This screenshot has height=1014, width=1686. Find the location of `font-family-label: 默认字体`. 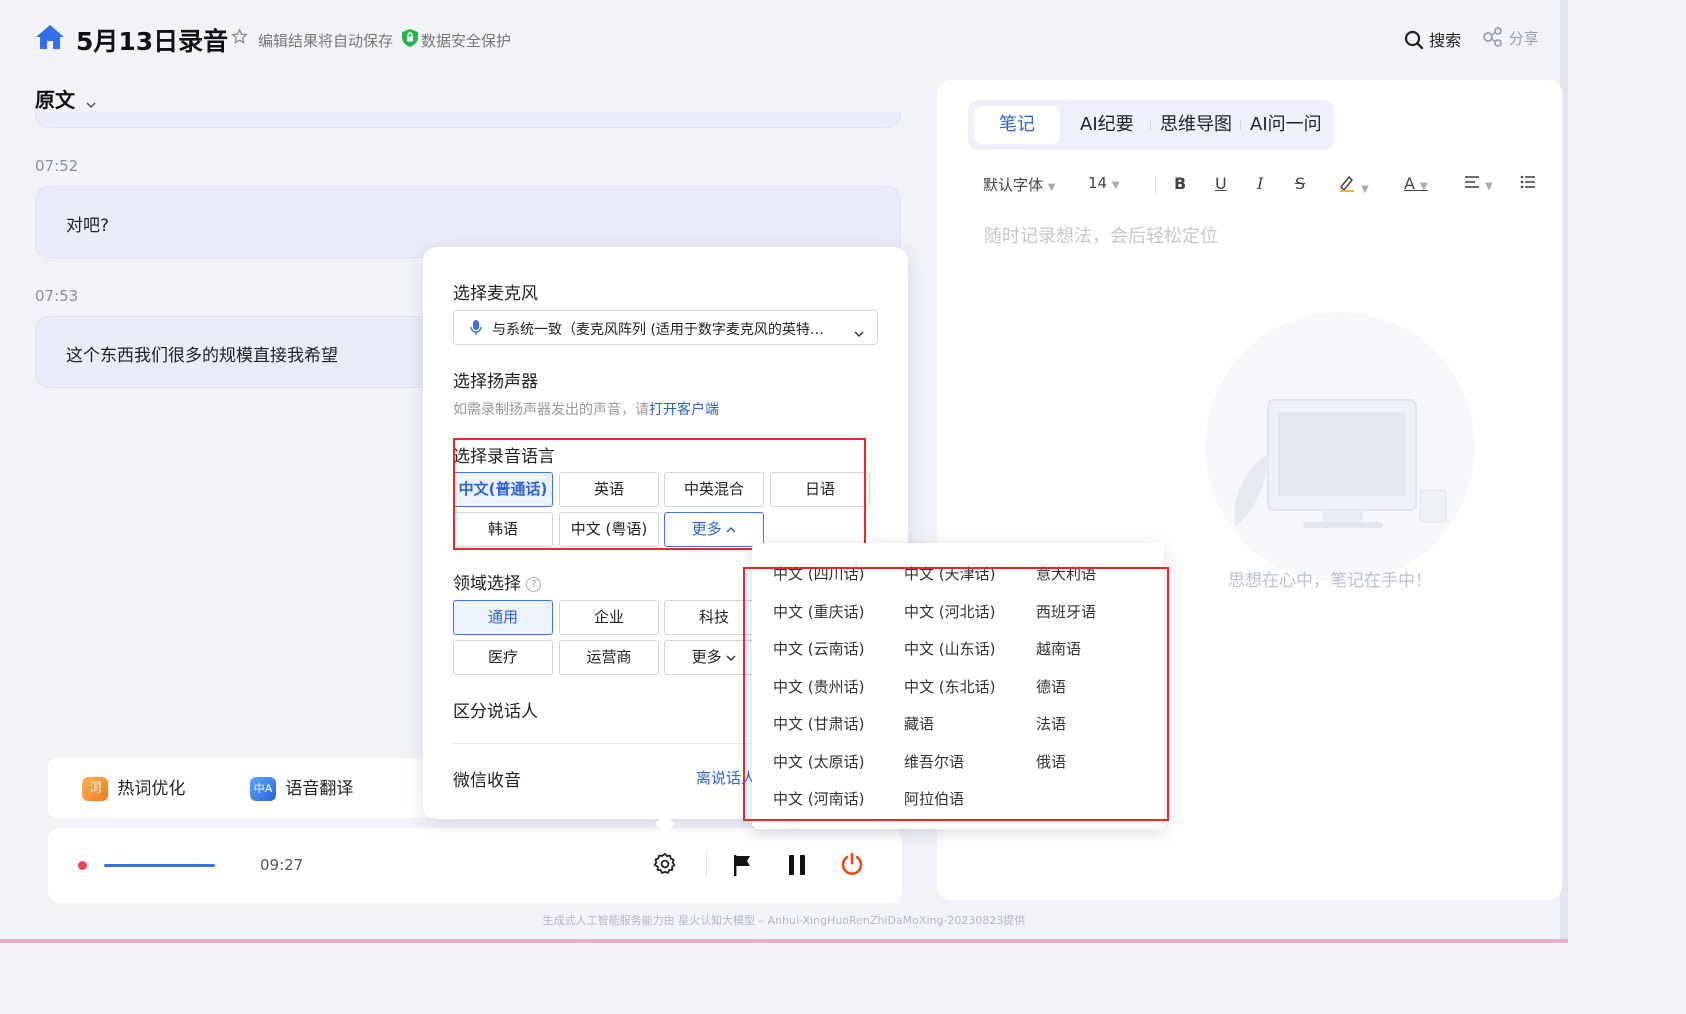

font-family-label: 默认字体 is located at coordinates (1013, 185).